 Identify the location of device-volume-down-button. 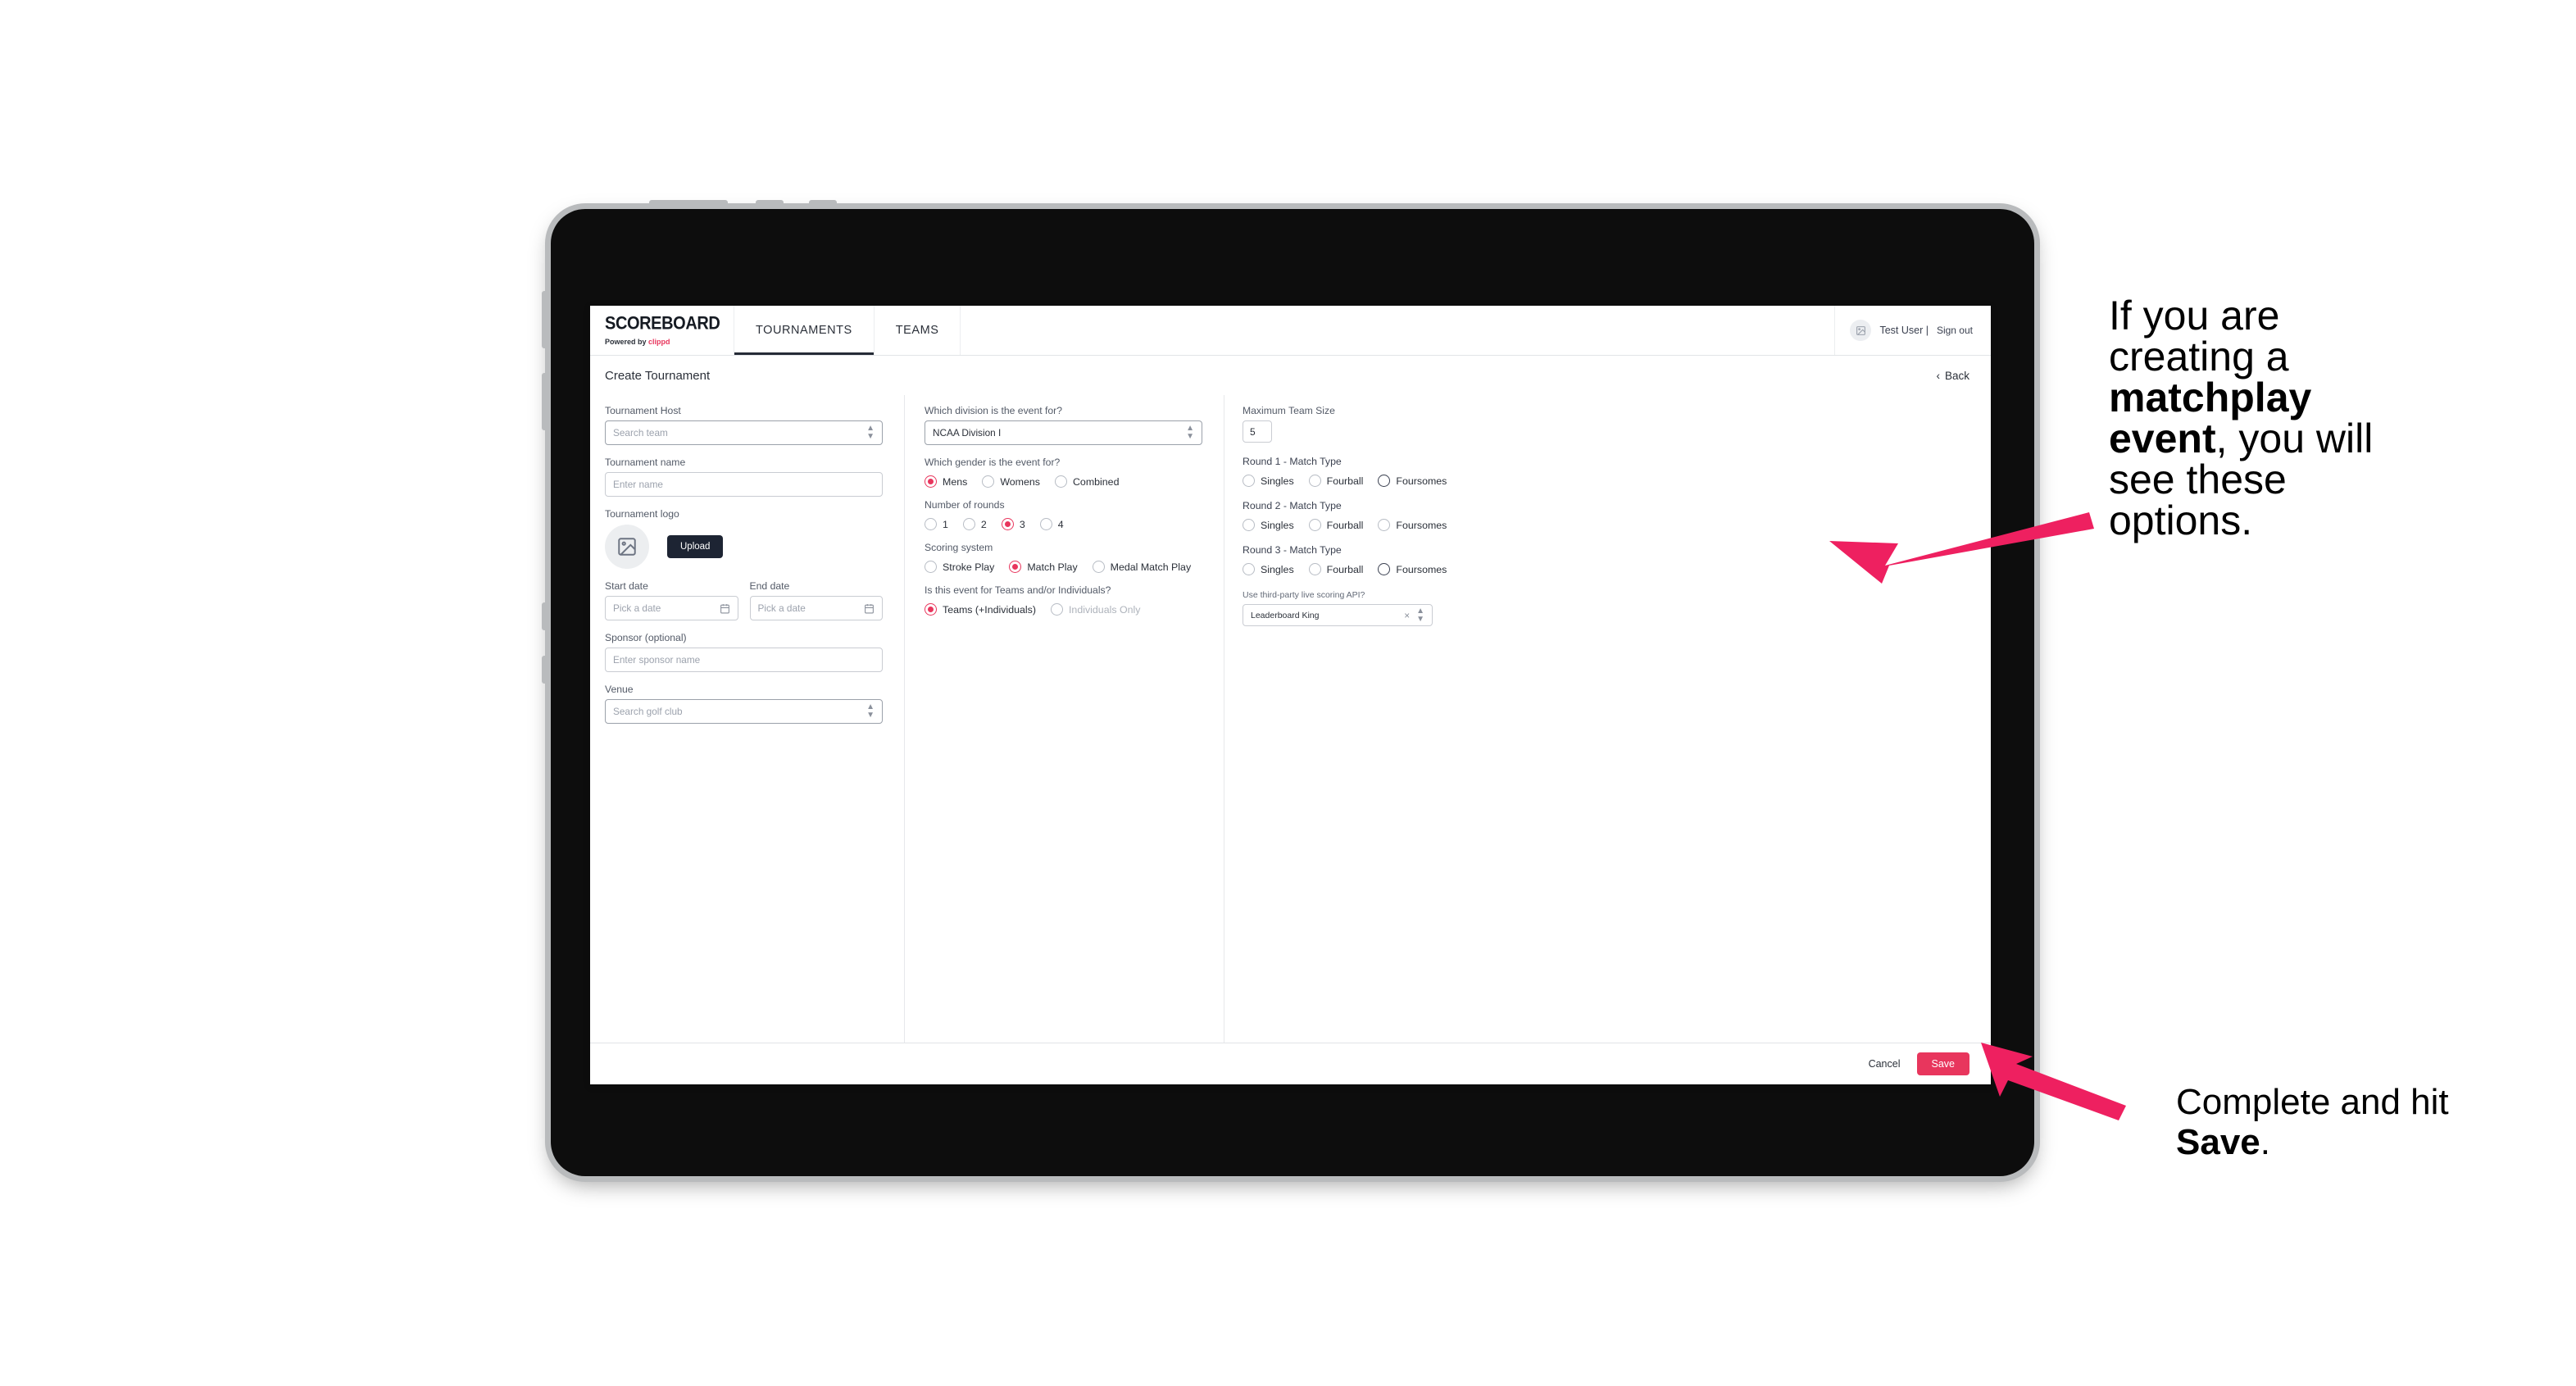
(546, 401).